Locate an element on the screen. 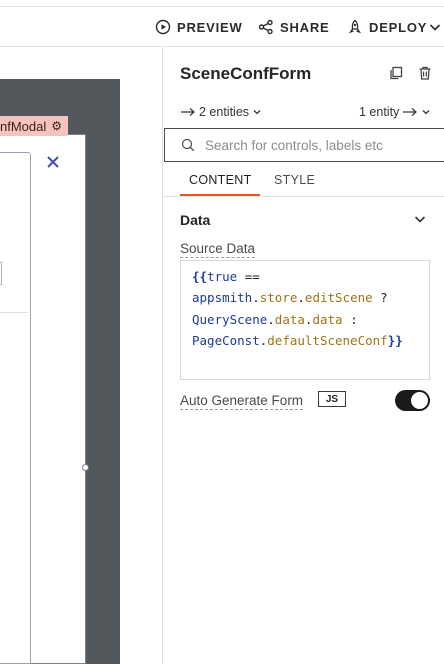 Image resolution: width=444 pixels, height=664 pixels. tab-content: CONTENT is located at coordinates (220, 180).